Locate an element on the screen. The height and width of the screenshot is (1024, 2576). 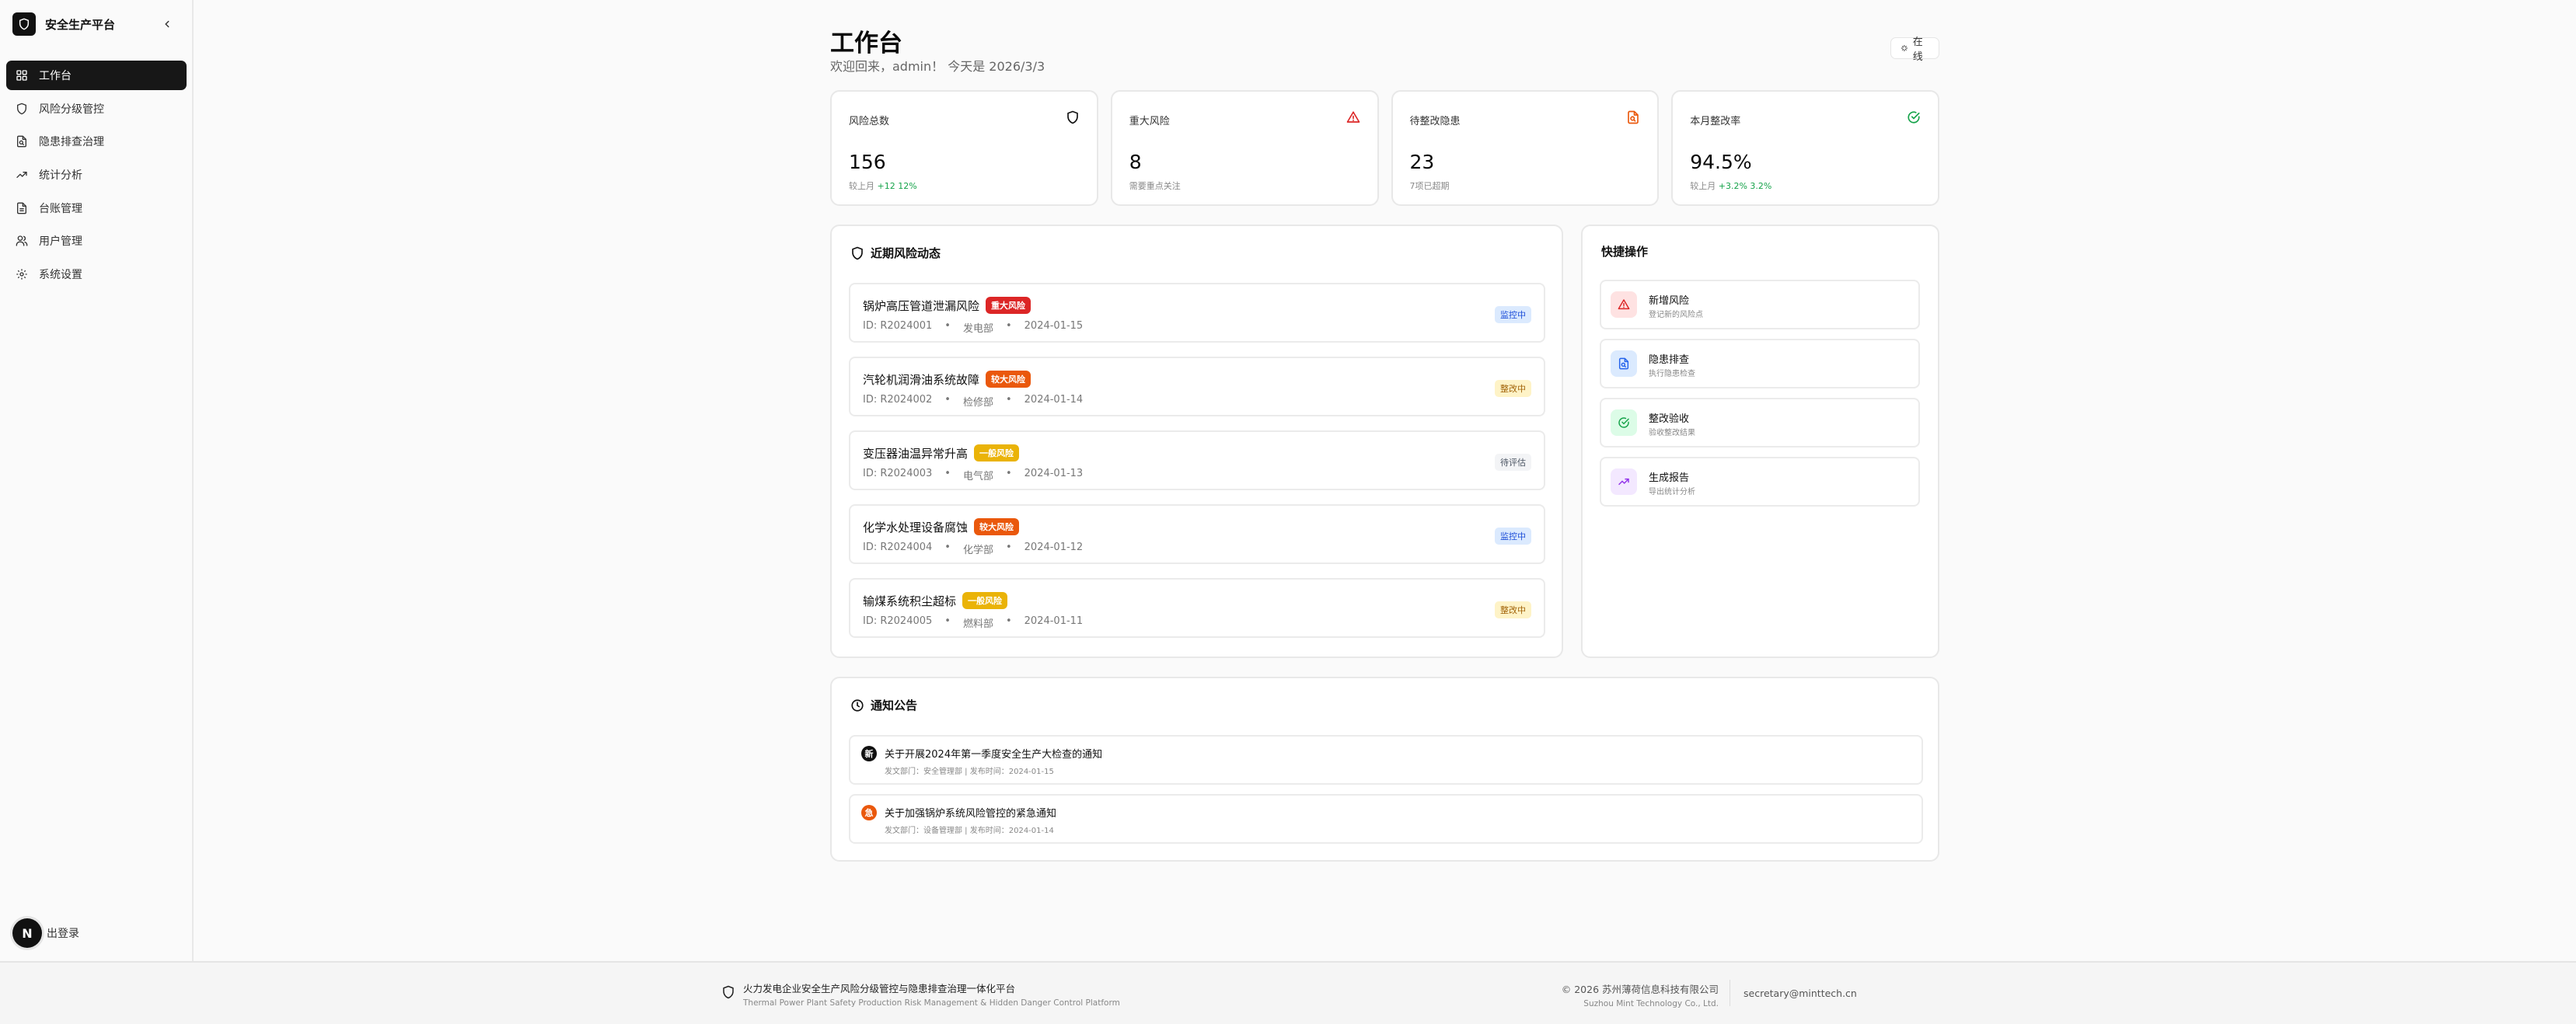
hazard-check-button: 隐患排查 执行隐患检查 is located at coordinates (1760, 363).